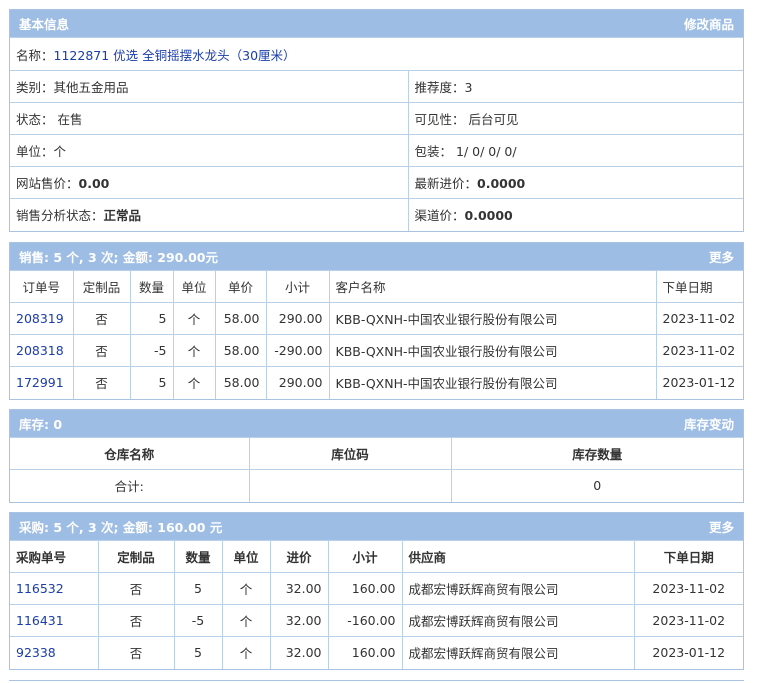 This screenshot has height=683, width=773. What do you see at coordinates (501, 183) in the screenshot?
I see `latest-cost-value: 0.0000` at bounding box center [501, 183].